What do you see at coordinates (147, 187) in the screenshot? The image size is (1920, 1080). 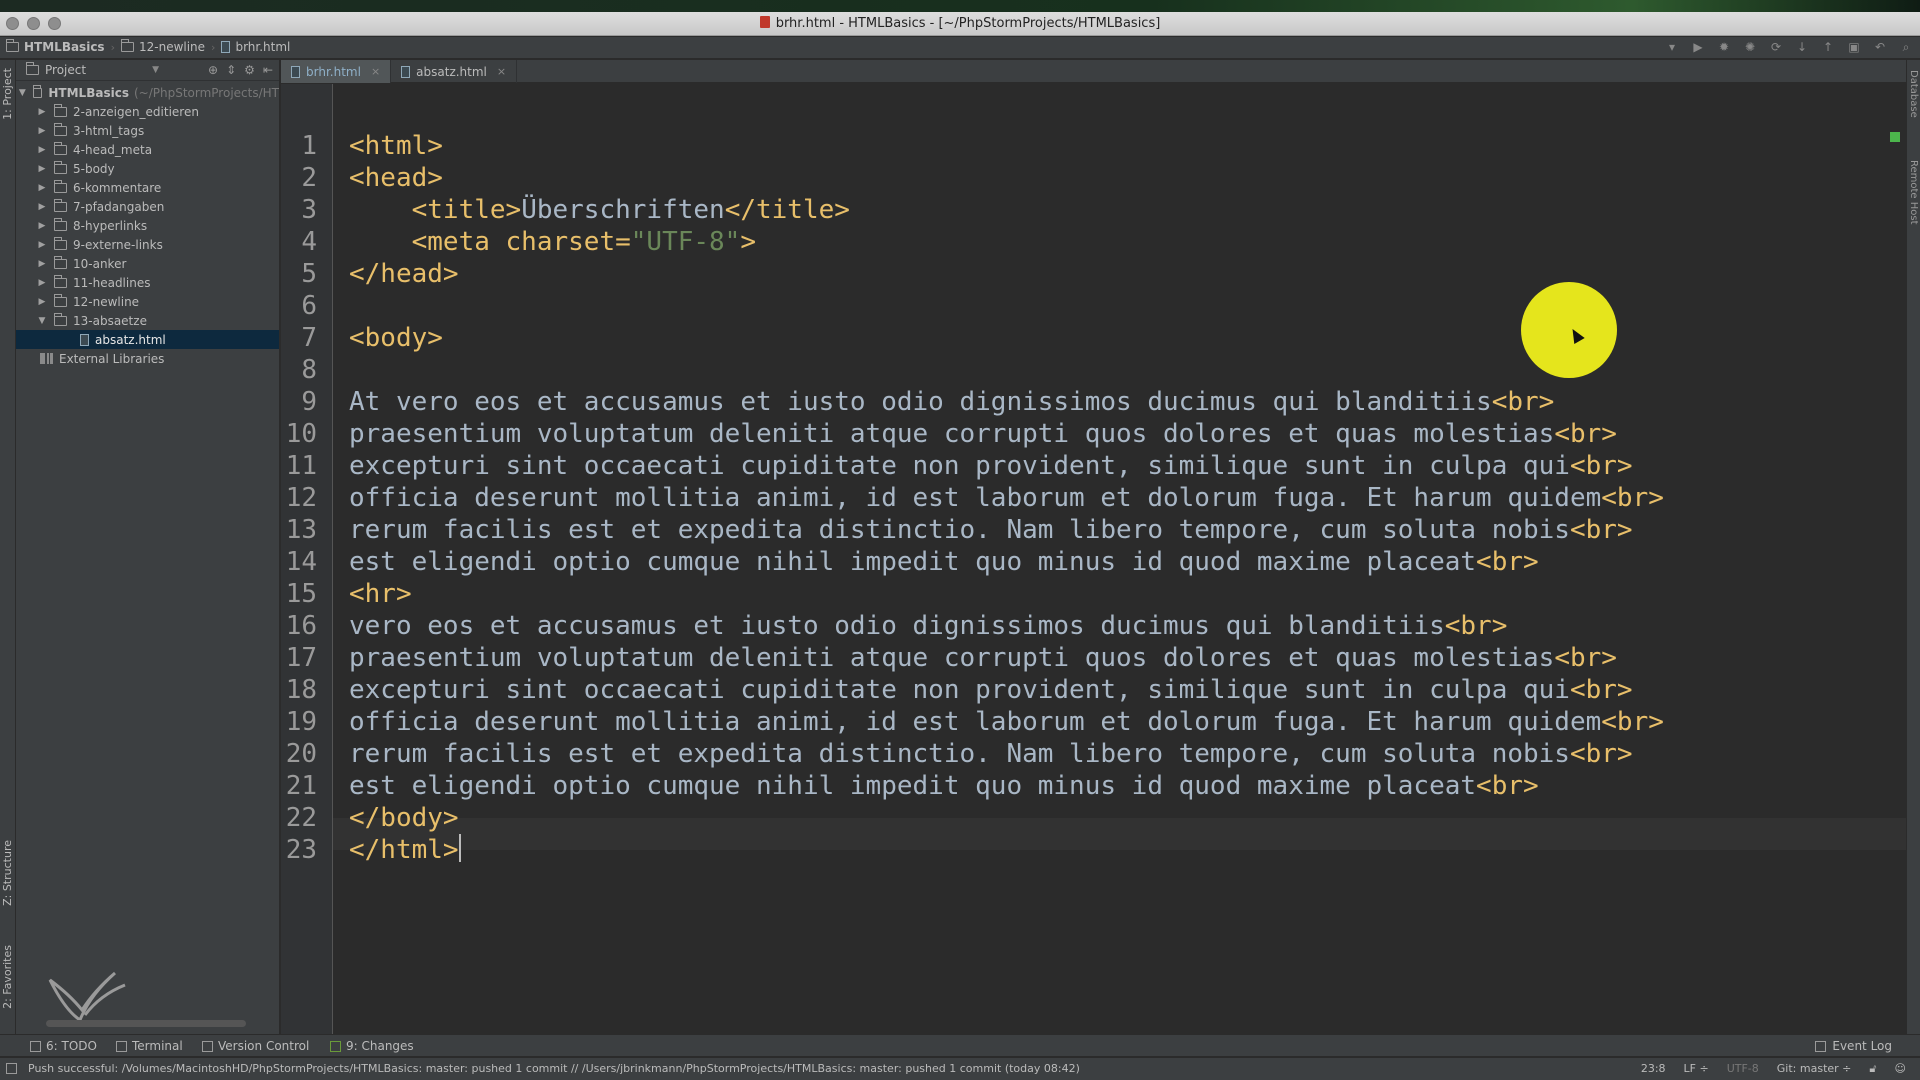 I see `tree-folder: ▶ 6-kommentare` at bounding box center [147, 187].